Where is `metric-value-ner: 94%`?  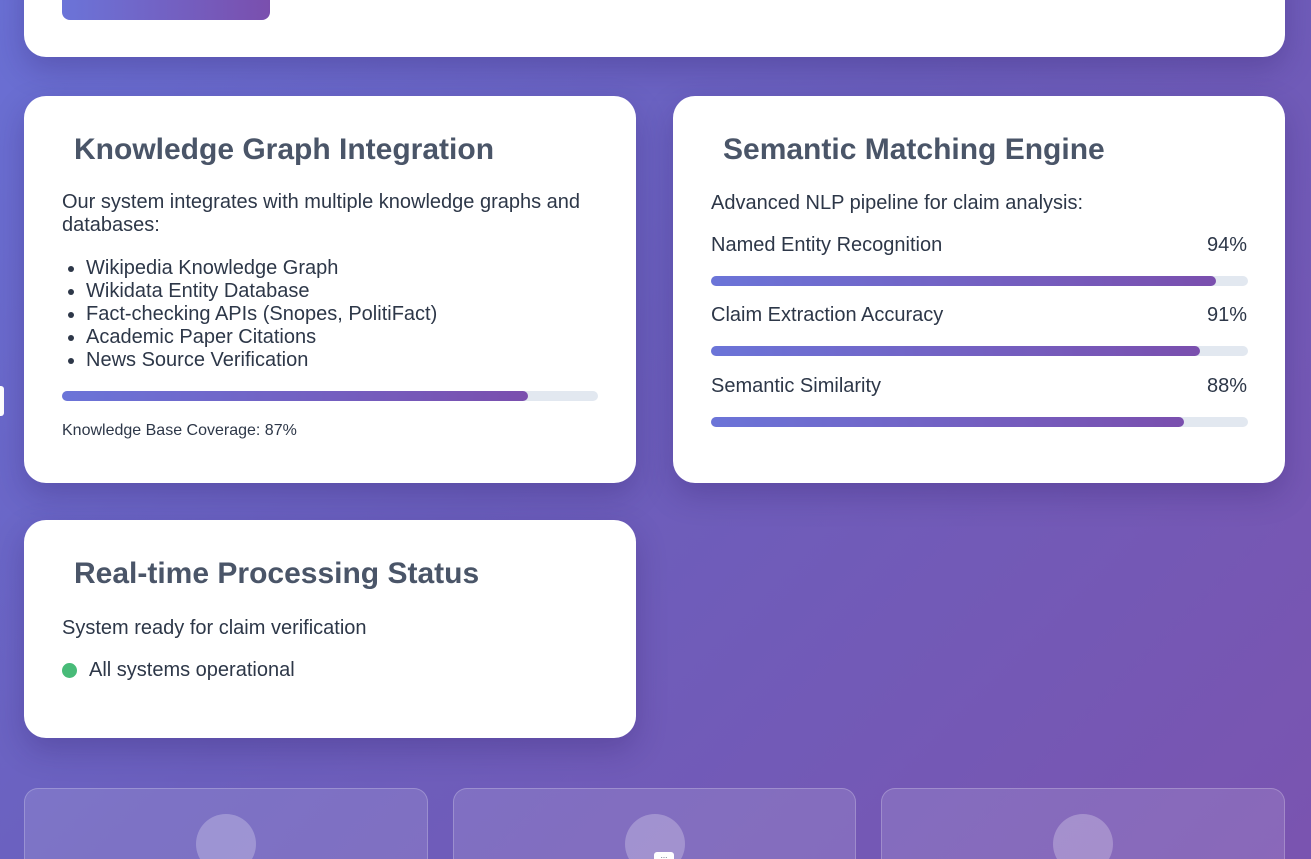
metric-value-ner: 94% is located at coordinates (1226, 245).